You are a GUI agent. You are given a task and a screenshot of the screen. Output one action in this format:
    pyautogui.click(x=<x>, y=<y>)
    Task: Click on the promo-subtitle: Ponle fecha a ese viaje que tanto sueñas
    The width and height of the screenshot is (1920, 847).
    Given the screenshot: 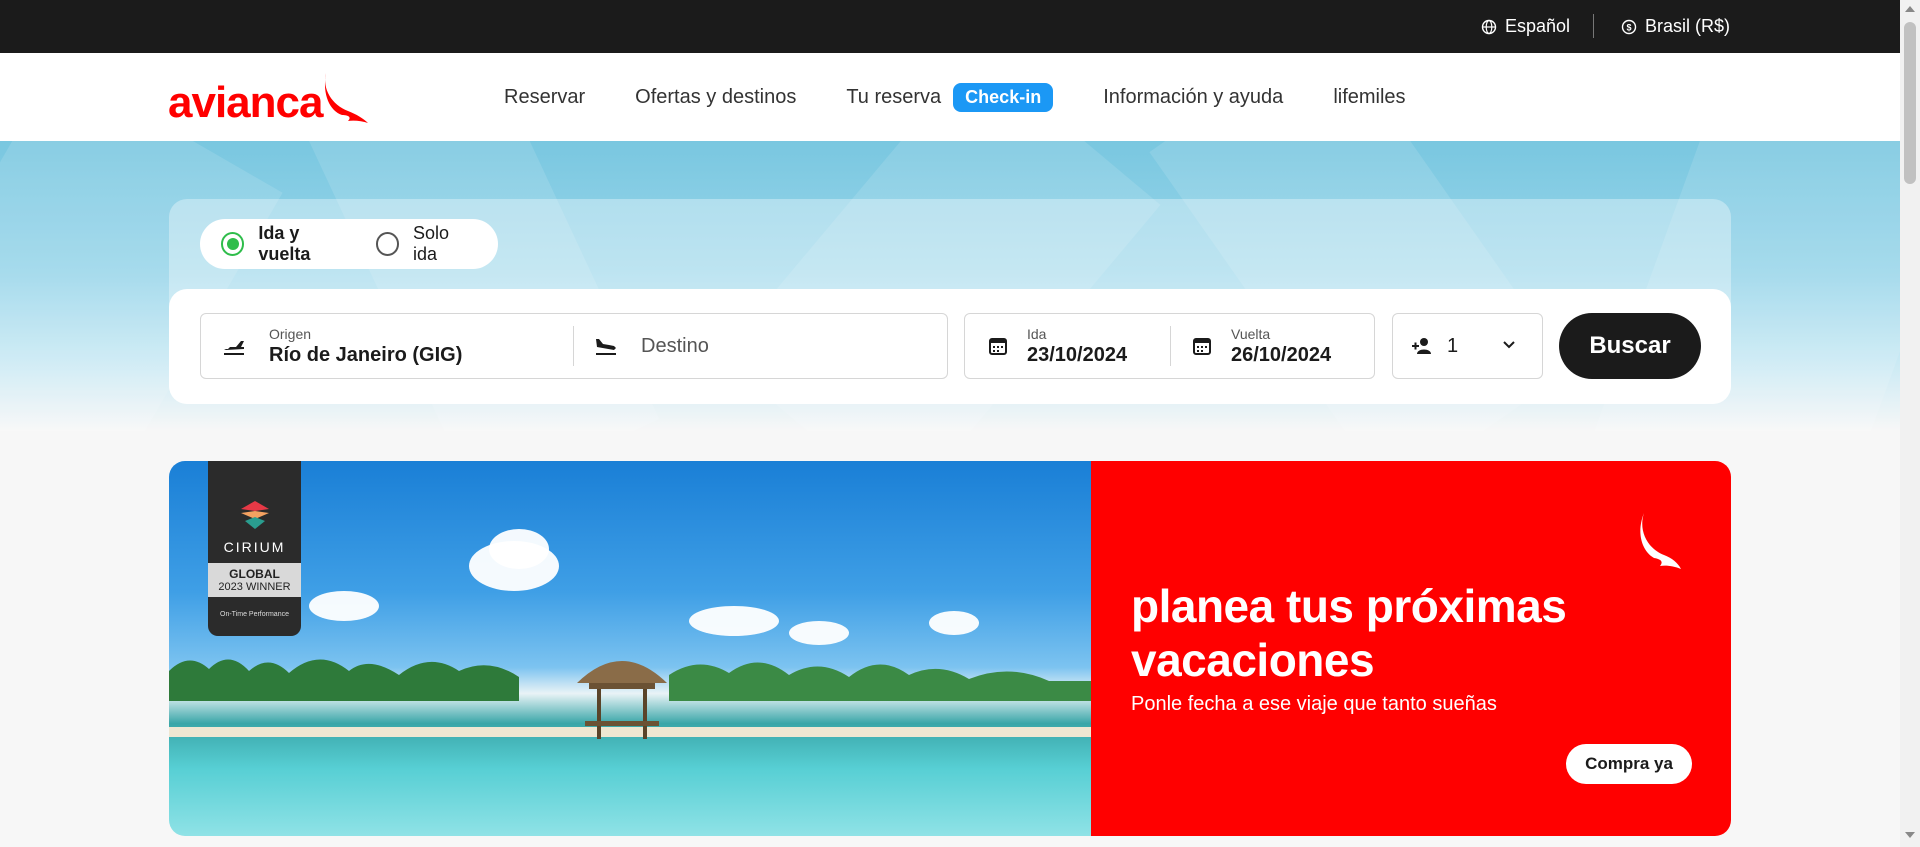 What is the action you would take?
    pyautogui.click(x=1314, y=704)
    